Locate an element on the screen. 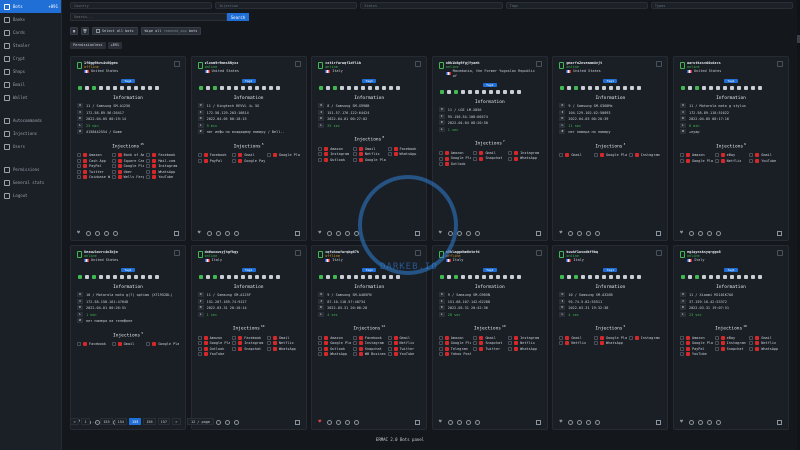 This screenshot has width=800, height=450. filter-tags: Tags is located at coordinates (576, 5).